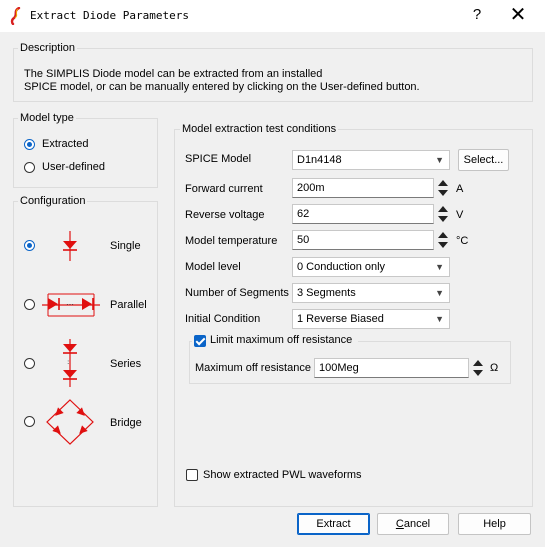 This screenshot has height=547, width=545. I want to click on initial-condition-value: 1 Reverse Biased, so click(340, 319).